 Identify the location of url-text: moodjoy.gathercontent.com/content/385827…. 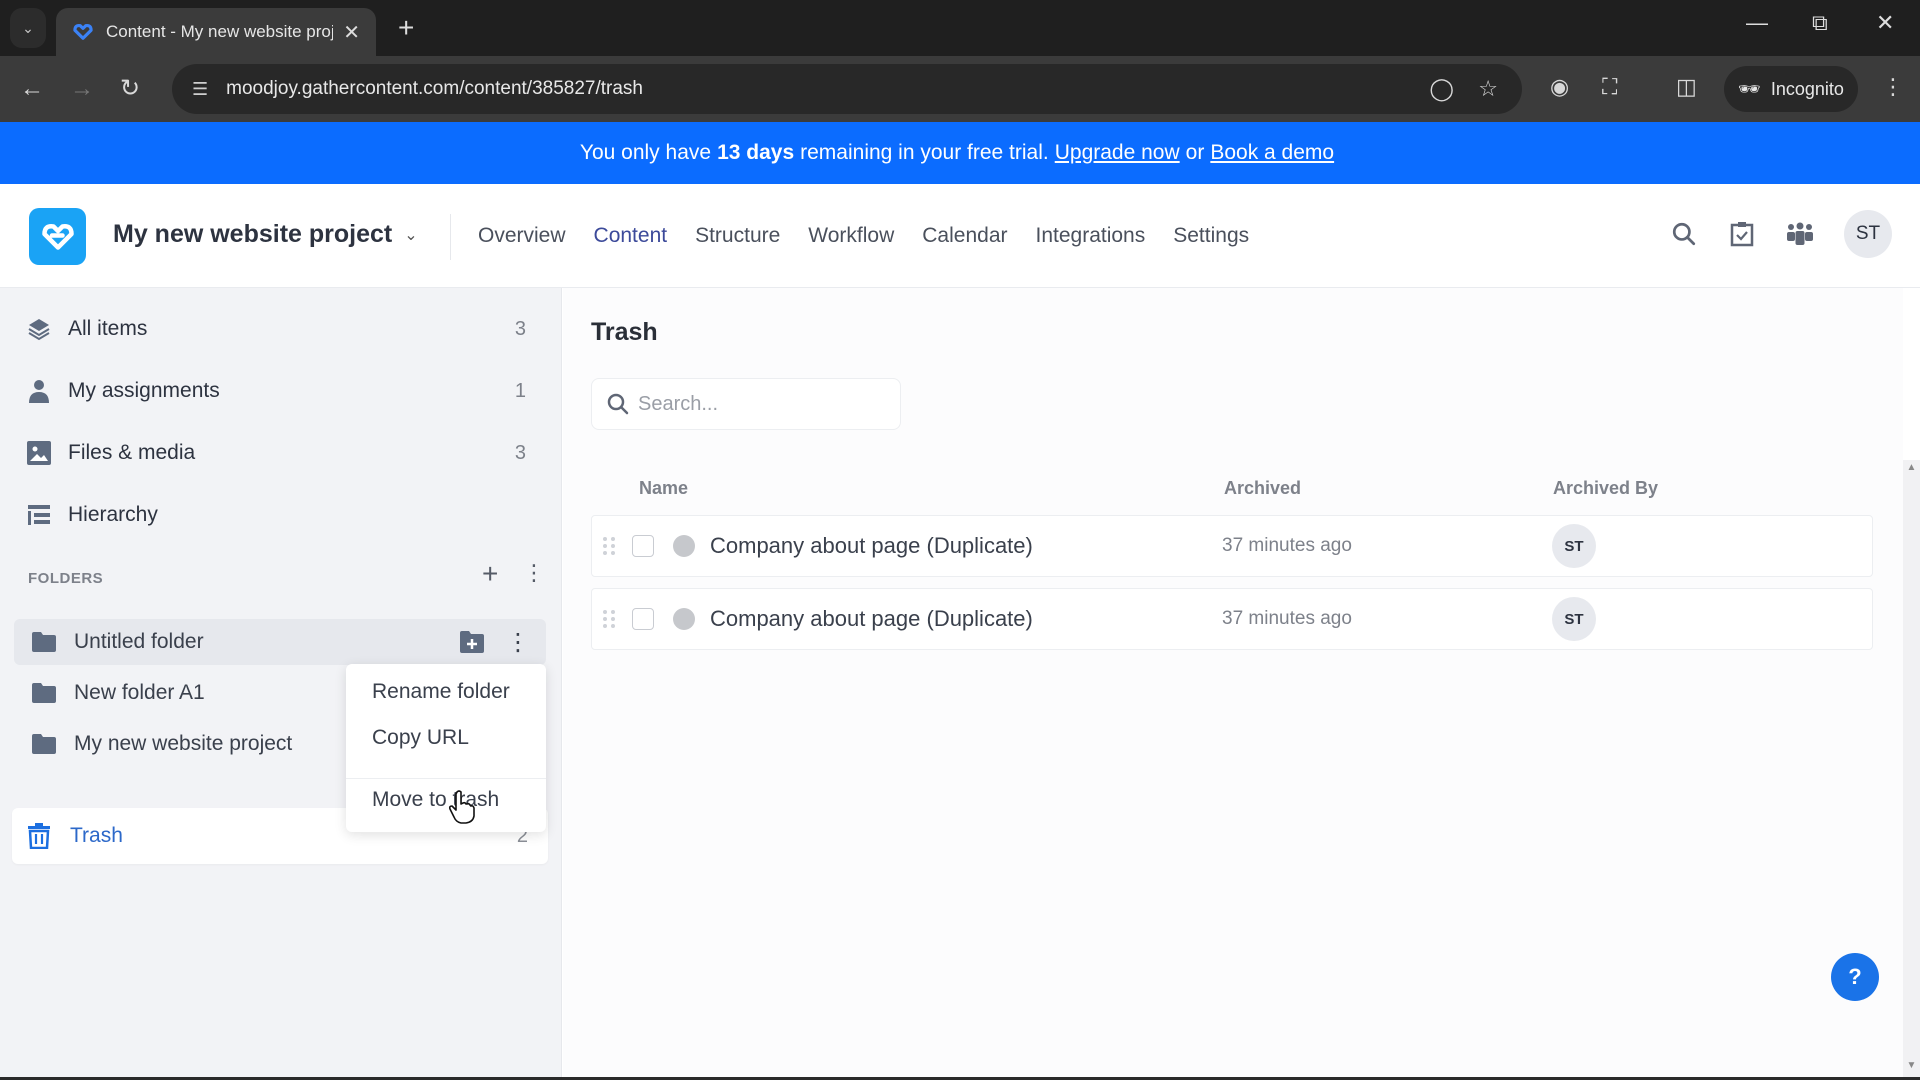
(434, 89).